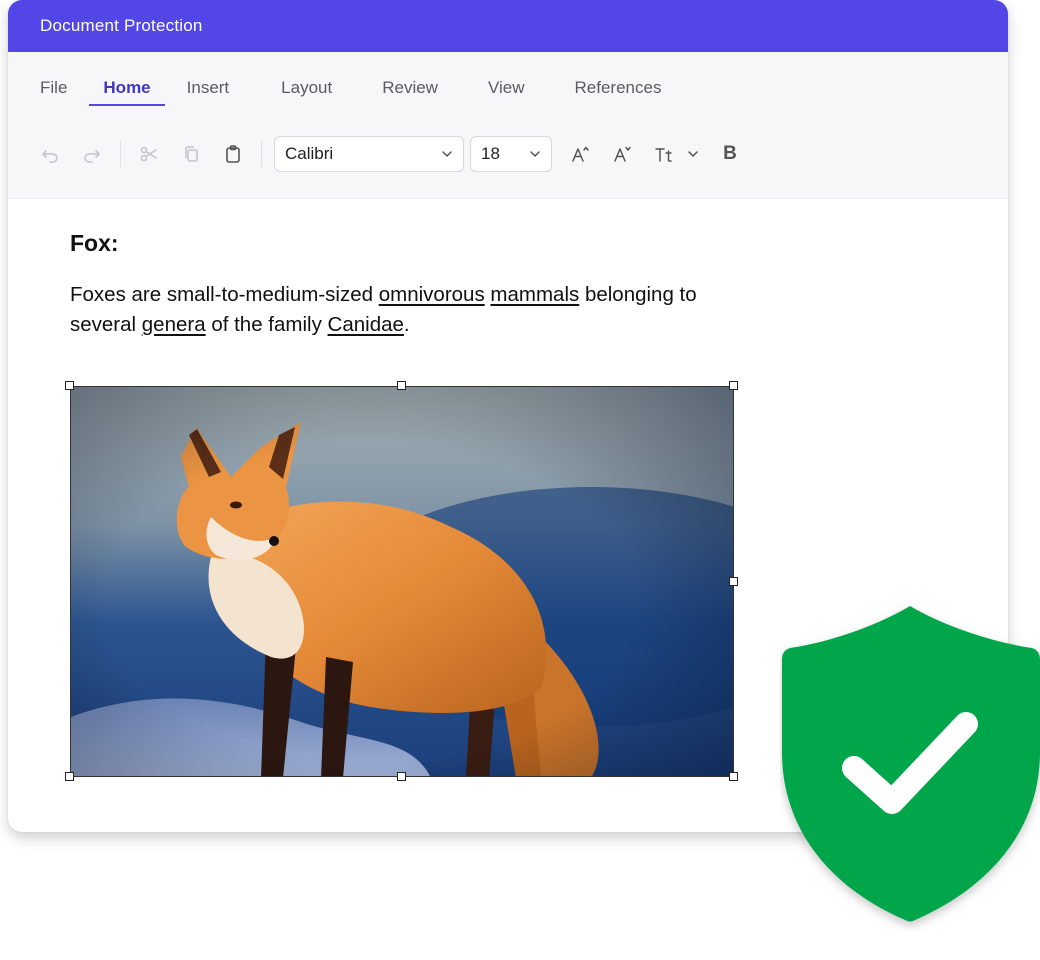 Image resolution: width=1040 pixels, height=960 pixels. I want to click on paragraph-text: Foxes are small-to-medium-sized, so click(224, 294).